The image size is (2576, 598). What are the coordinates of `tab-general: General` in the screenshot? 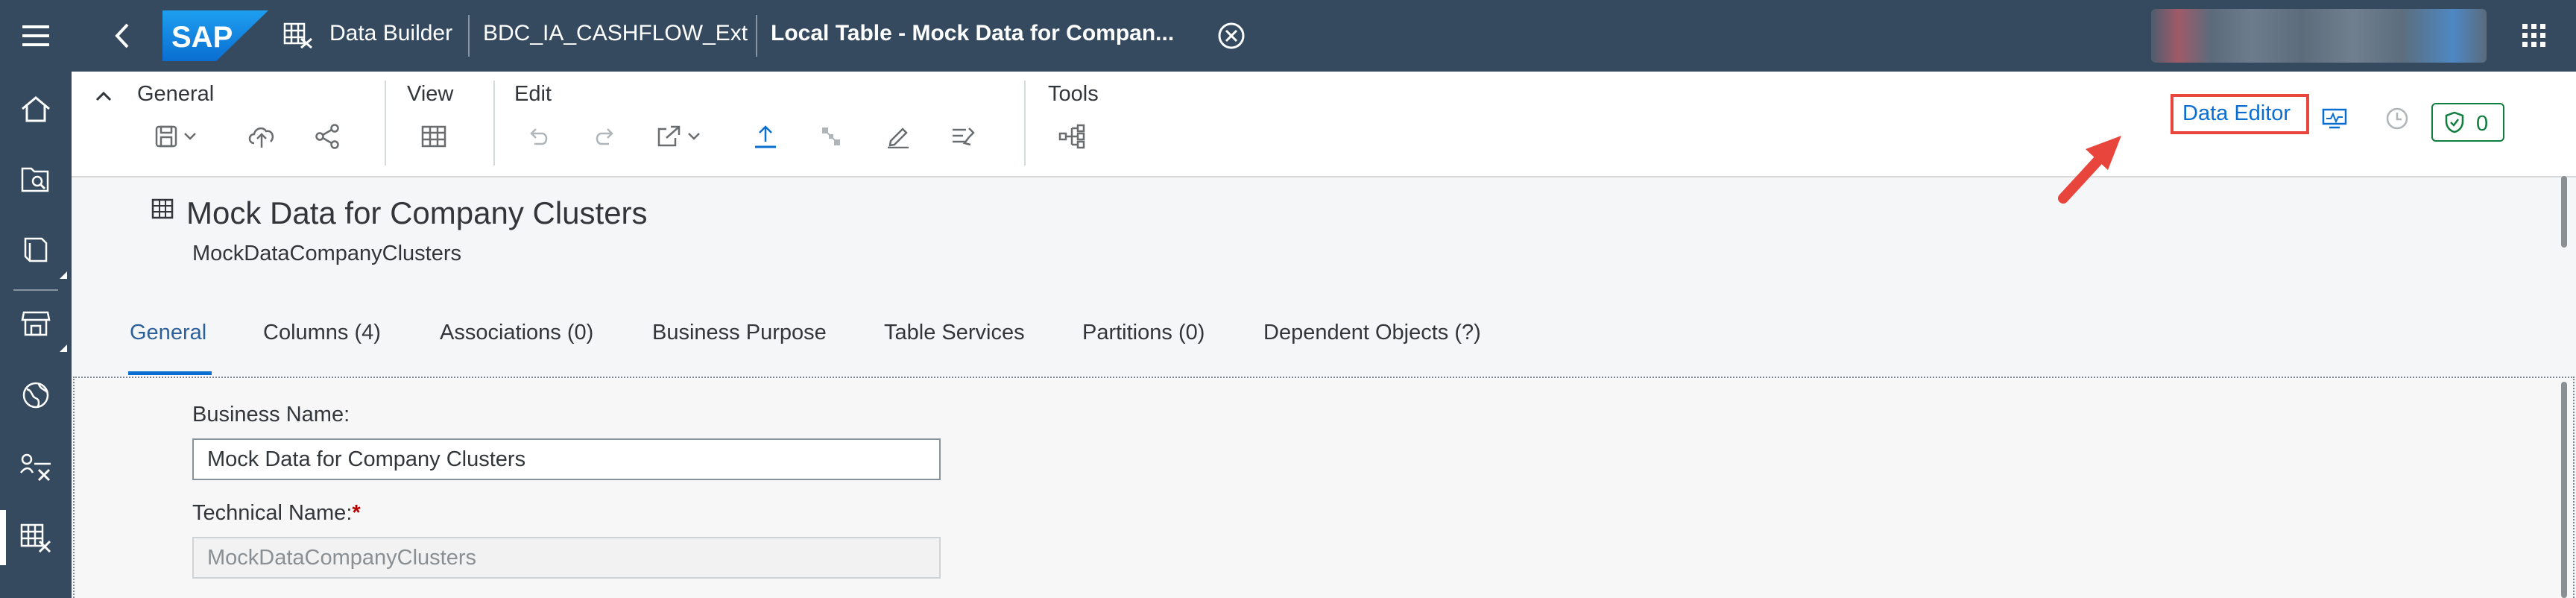 It's located at (168, 333).